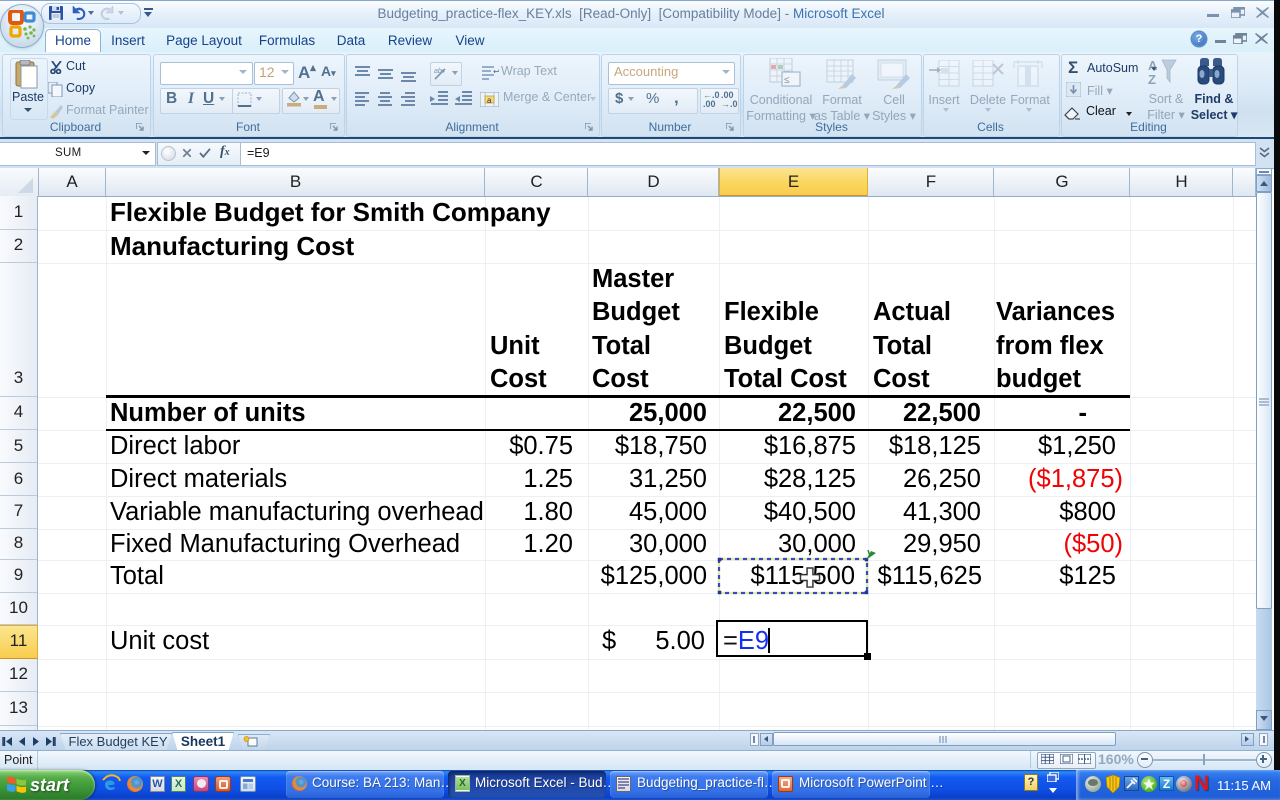  Describe the element at coordinates (438, 71) in the screenshot. I see `svg-text: ab` at that location.